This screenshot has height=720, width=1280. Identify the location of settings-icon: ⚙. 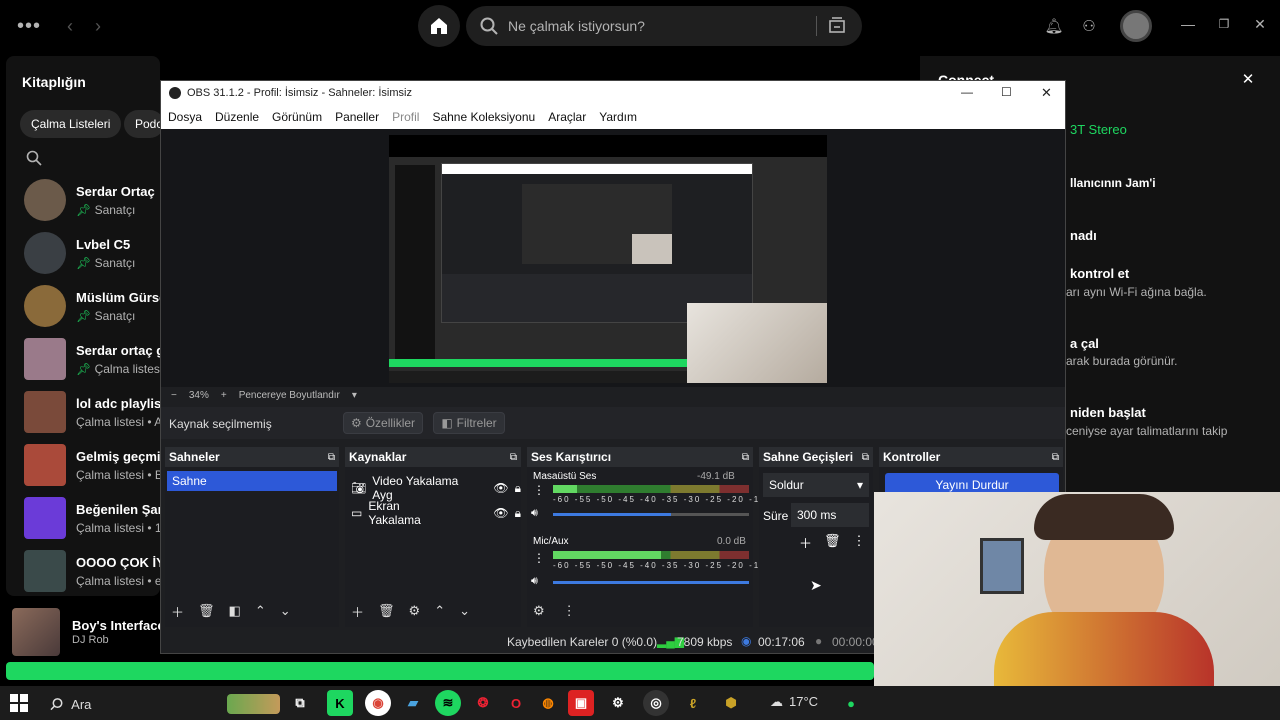
(618, 703).